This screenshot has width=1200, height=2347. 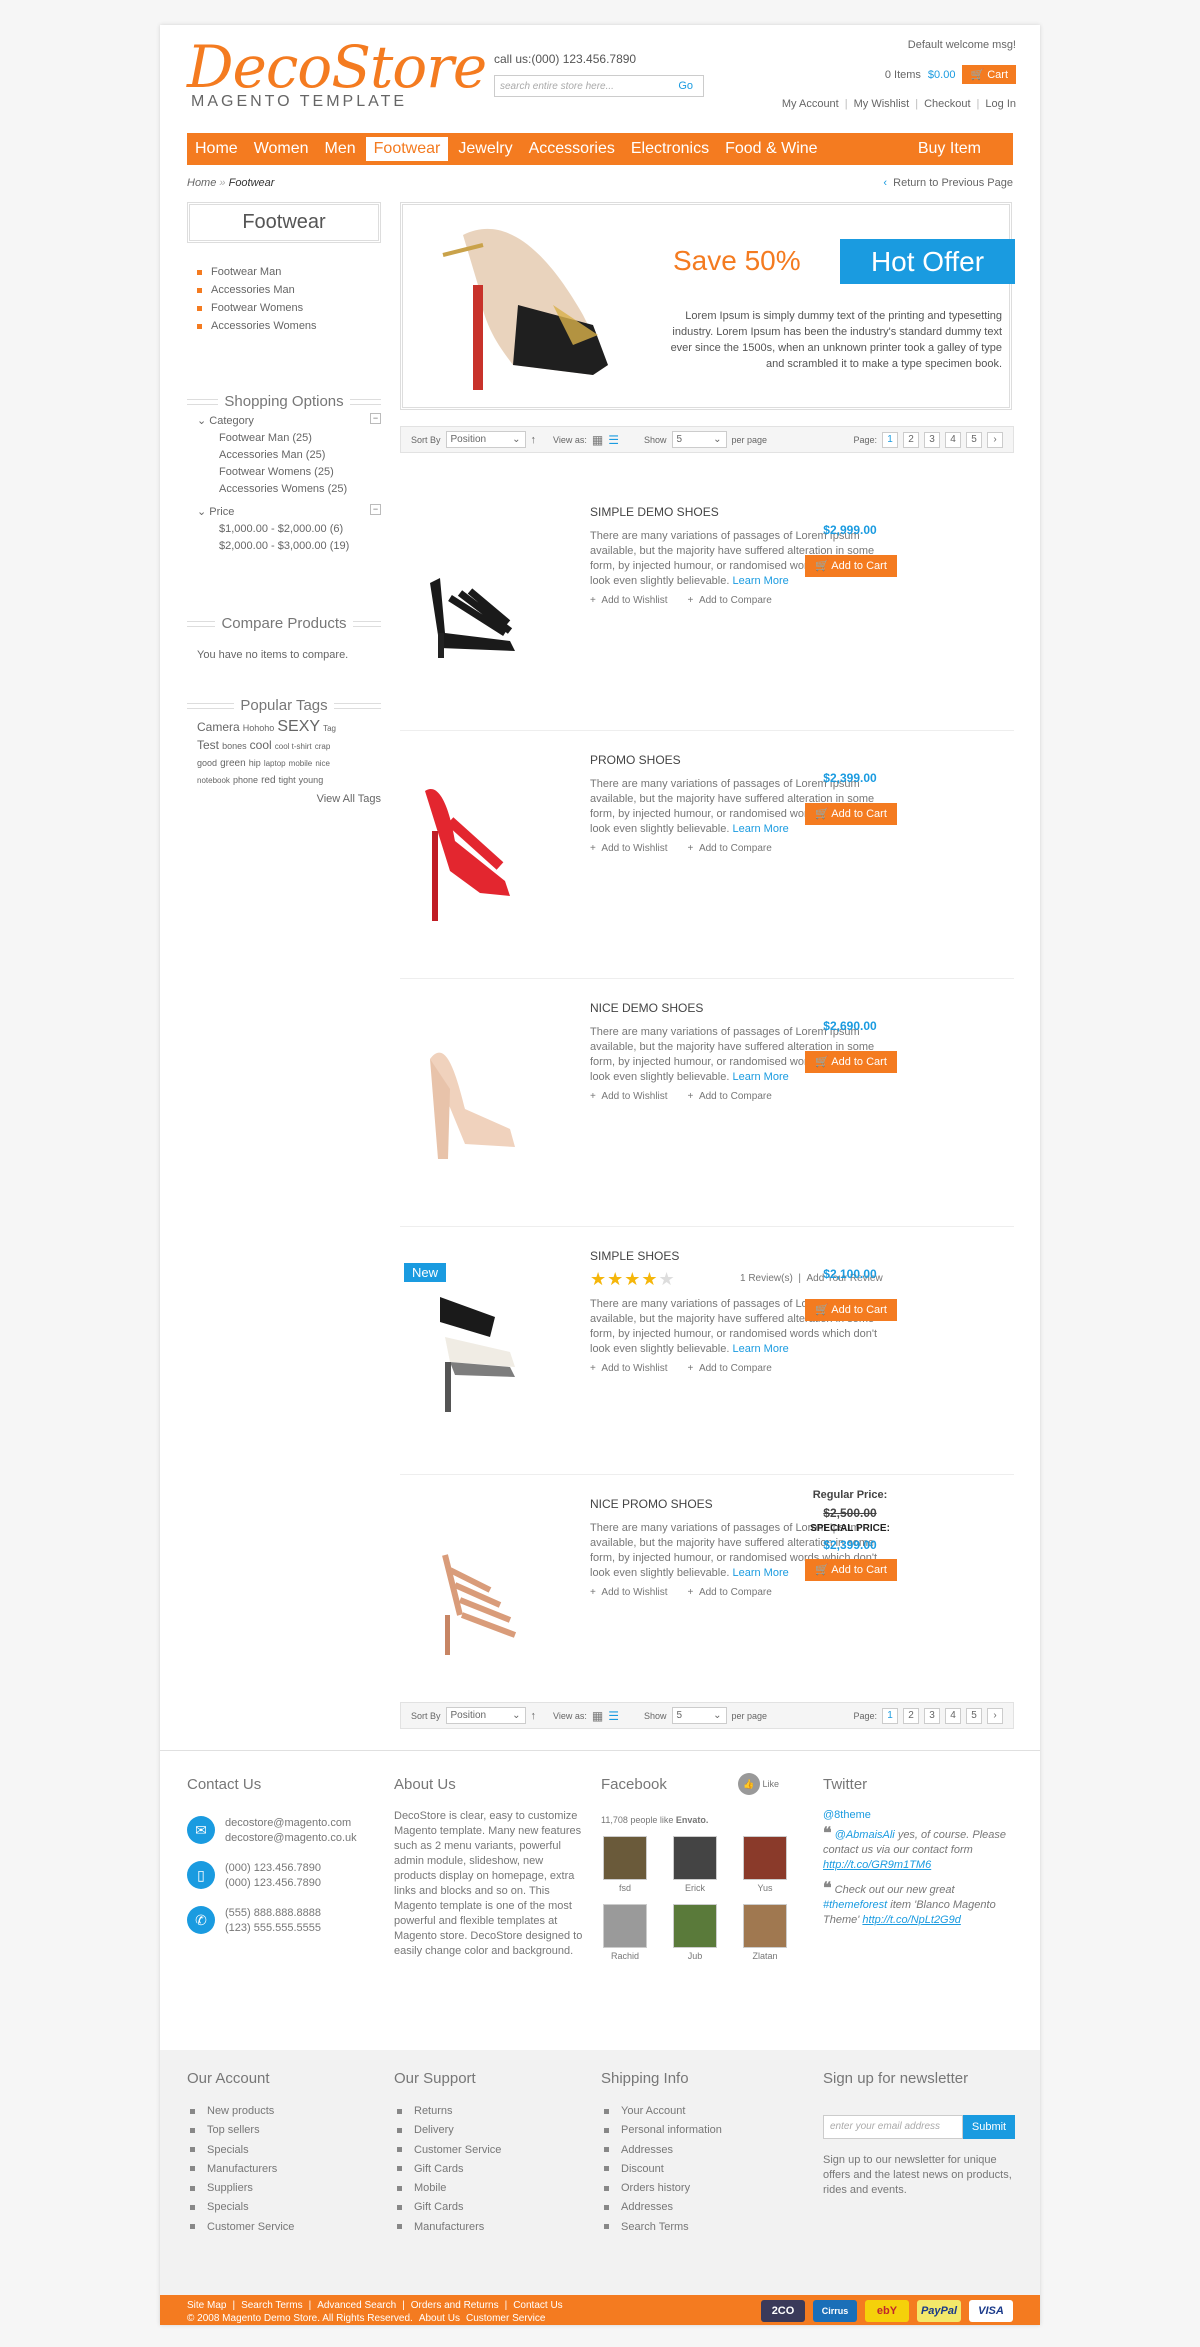 I want to click on tag: bones, so click(x=234, y=746).